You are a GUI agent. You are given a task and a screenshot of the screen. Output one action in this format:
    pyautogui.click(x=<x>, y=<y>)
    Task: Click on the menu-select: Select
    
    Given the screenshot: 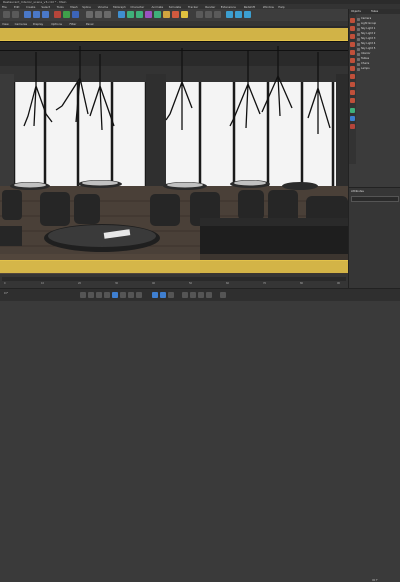 What is the action you would take?
    pyautogui.click(x=45, y=7)
    